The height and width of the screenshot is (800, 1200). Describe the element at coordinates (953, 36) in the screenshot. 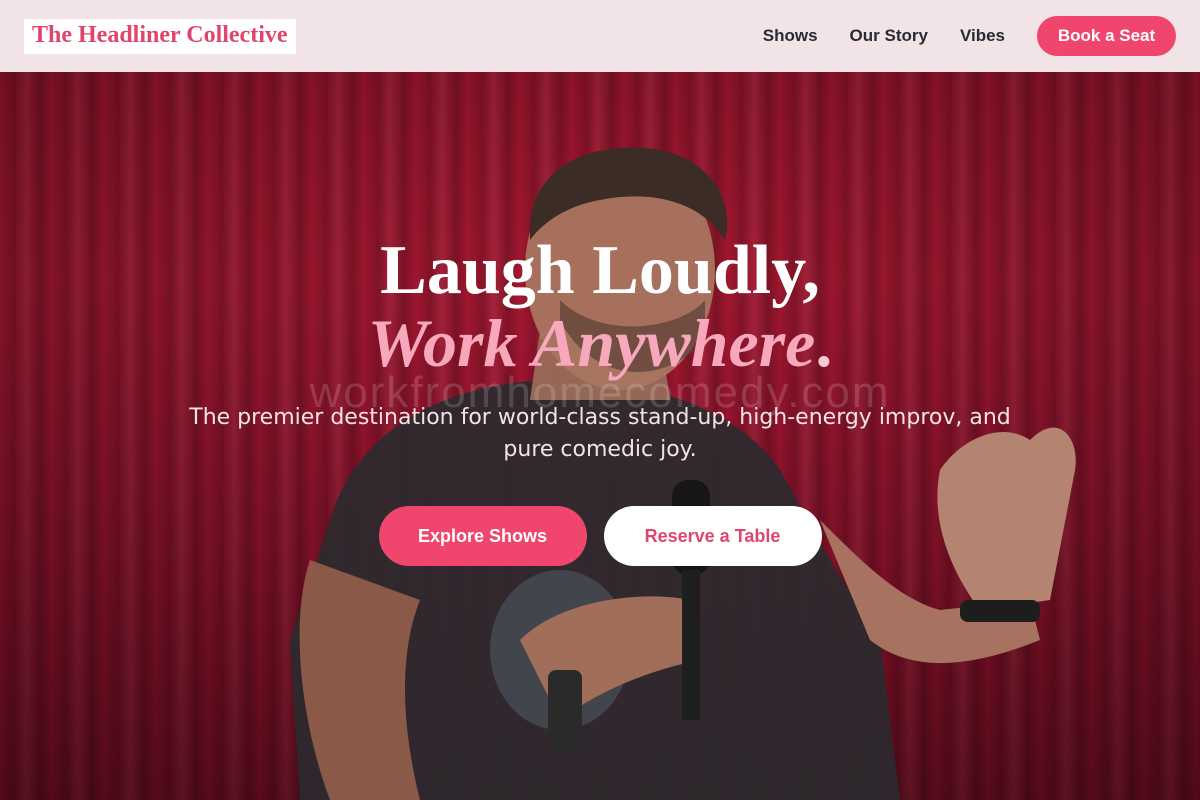

I see `main-nav: Shows Our Story Vibes Book a Seat` at that location.